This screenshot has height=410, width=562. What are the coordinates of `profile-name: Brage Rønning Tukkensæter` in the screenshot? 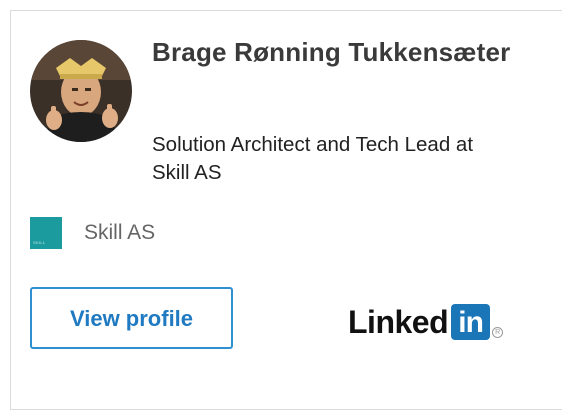 It's located at (332, 52).